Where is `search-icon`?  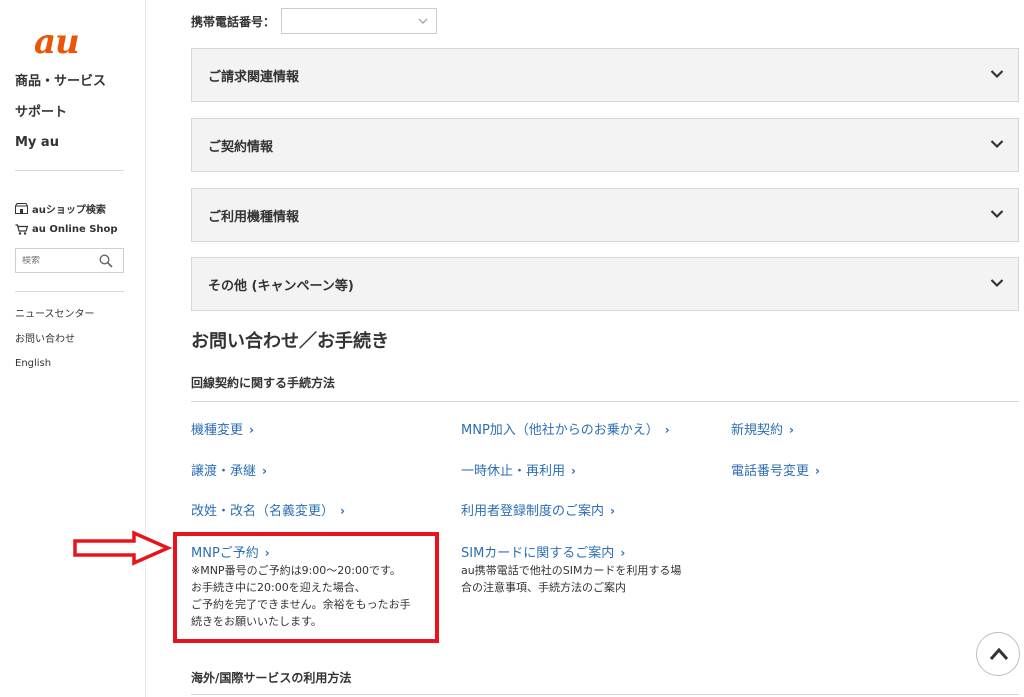 search-icon is located at coordinates (106, 261).